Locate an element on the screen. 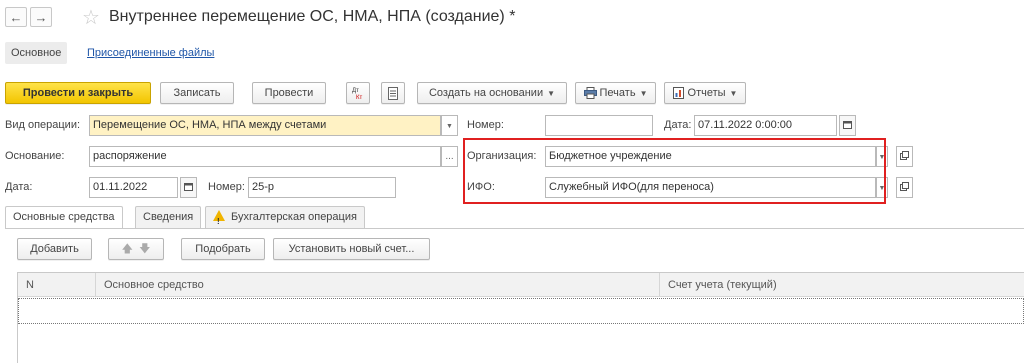 This screenshot has height=363, width=1024. print-button: Печать ▼ is located at coordinates (615, 93).